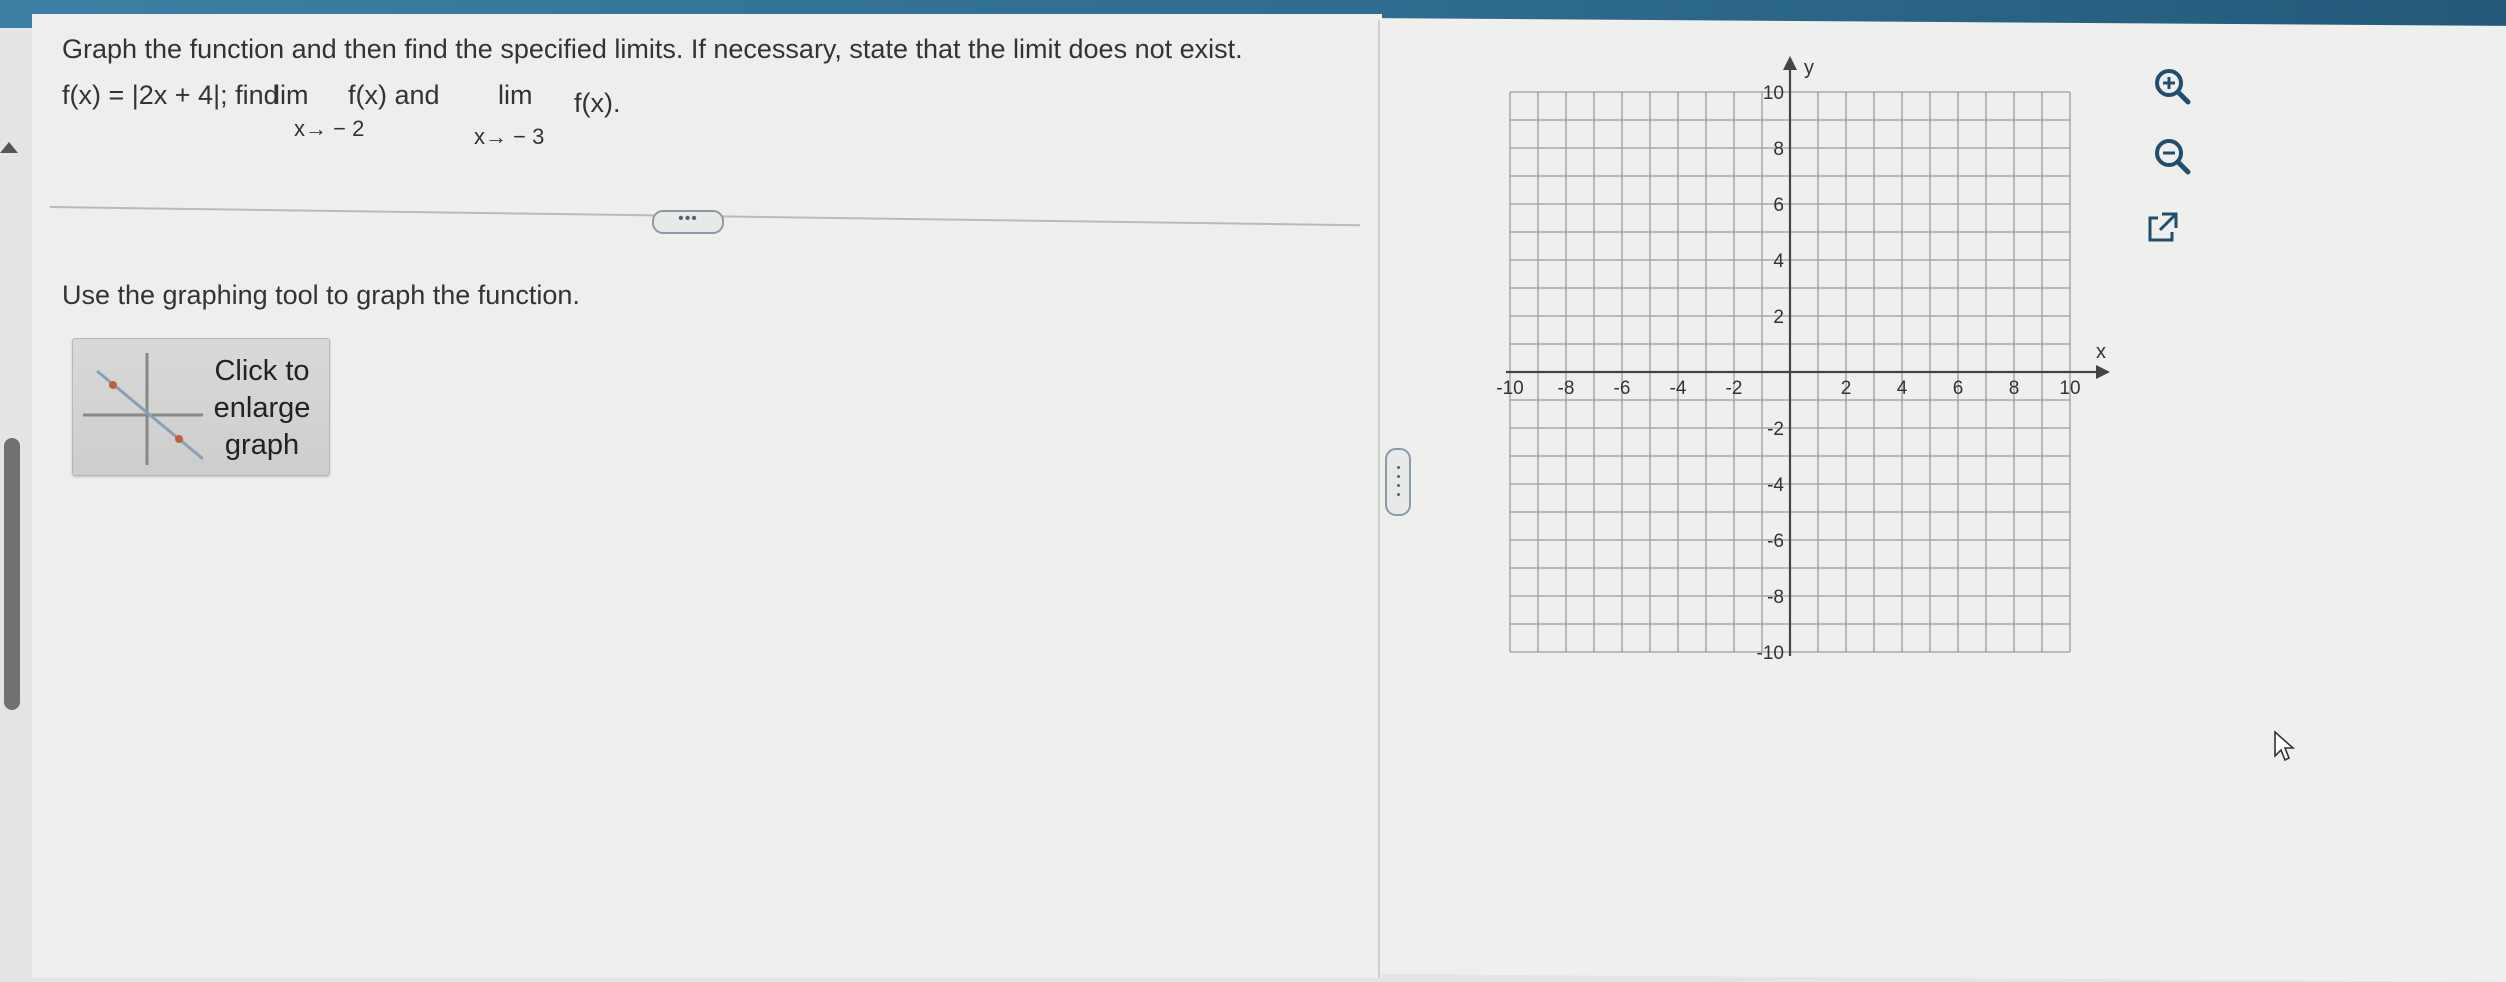 This screenshot has width=2506, height=982. Describe the element at coordinates (1509, 388) in the screenshot. I see `x-tick-label: -10` at that location.